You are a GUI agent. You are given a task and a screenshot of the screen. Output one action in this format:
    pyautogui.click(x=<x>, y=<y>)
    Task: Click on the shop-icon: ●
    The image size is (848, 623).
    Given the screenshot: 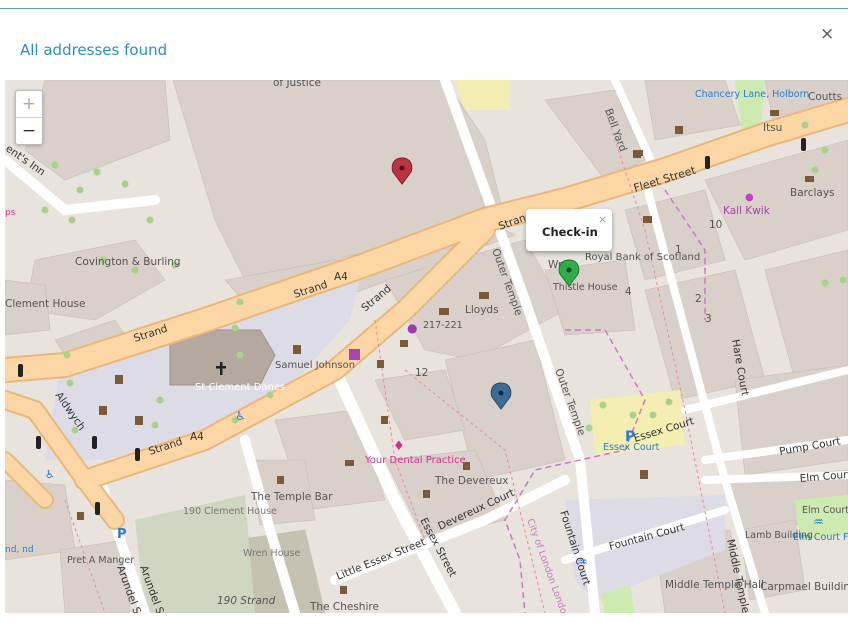 What is the action you would take?
    pyautogui.click(x=749, y=197)
    